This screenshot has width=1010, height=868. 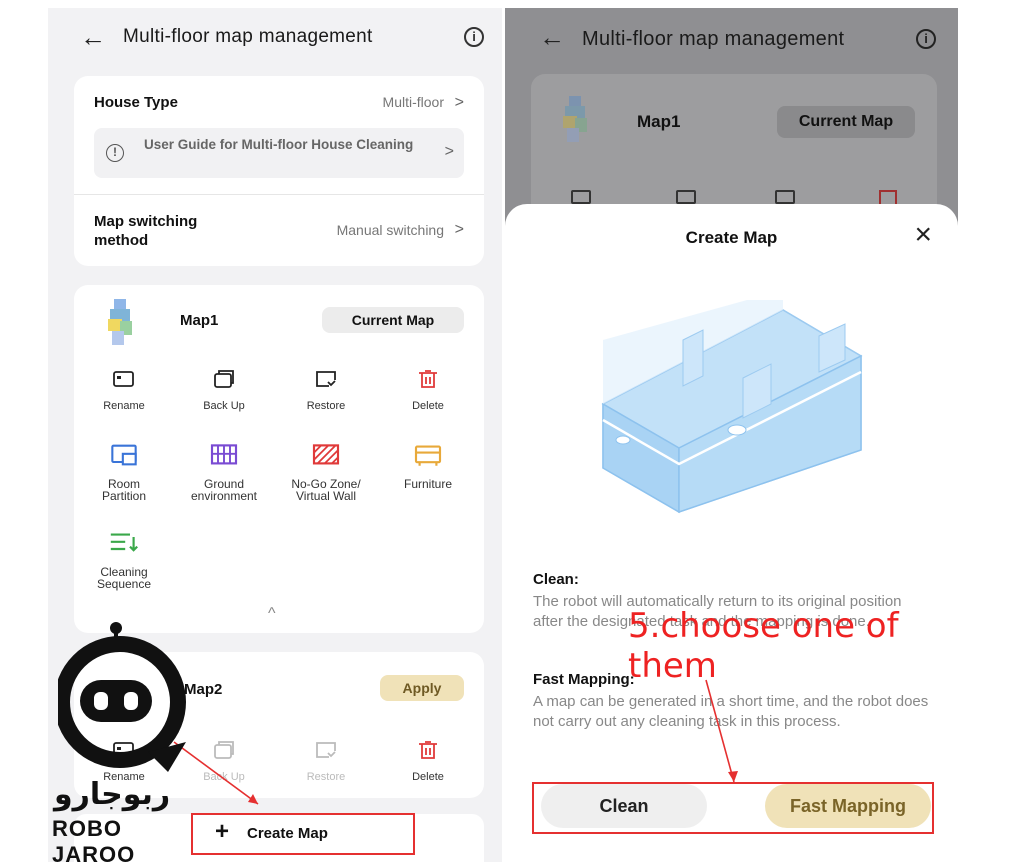 What do you see at coordinates (923, 235) in the screenshot?
I see `close-icon: ×` at bounding box center [923, 235].